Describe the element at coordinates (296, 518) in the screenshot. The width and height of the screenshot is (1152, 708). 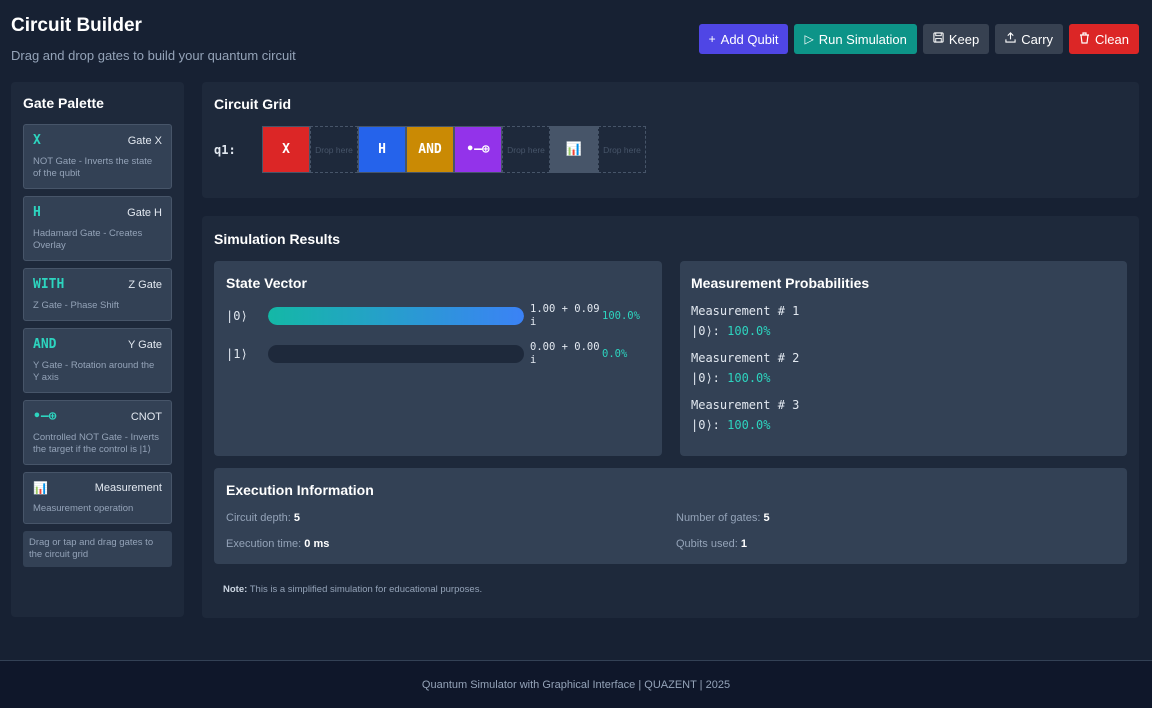
I see `circuit-depth-value: 5` at that location.